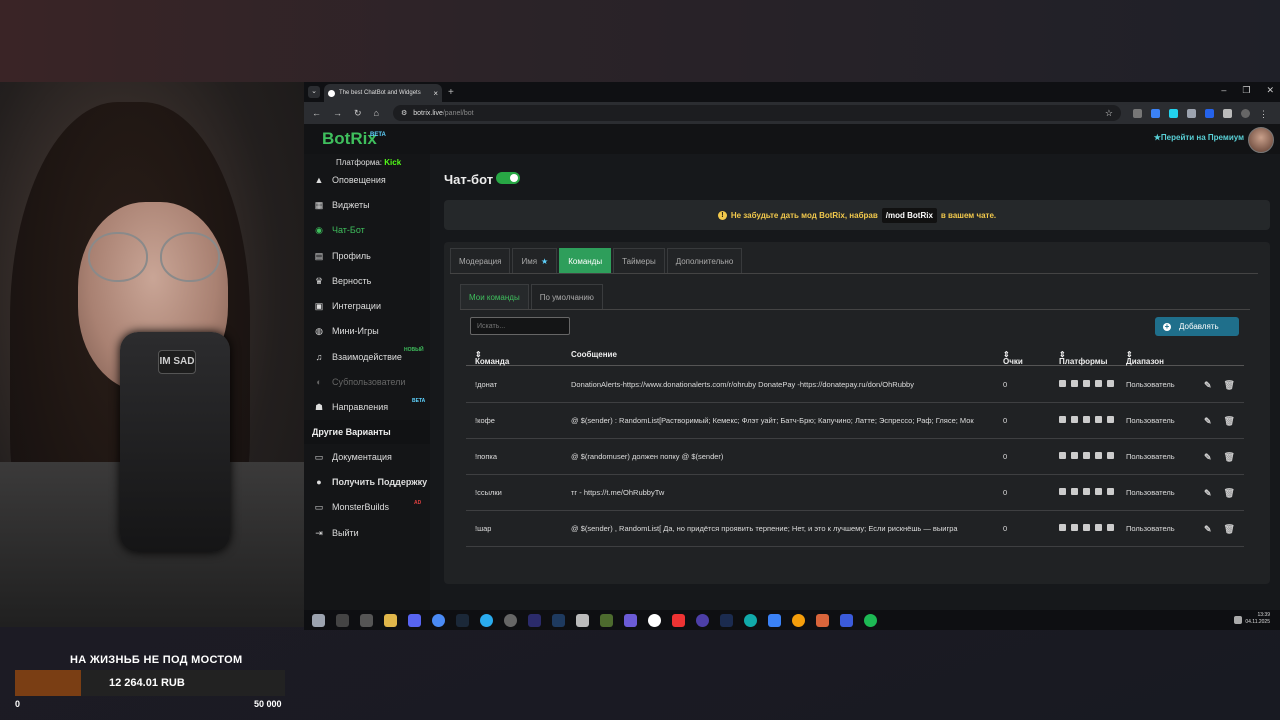  Describe the element at coordinates (367, 179) in the screenshot. I see `sidebar-item-alerts: ▲ Оповещения` at that location.